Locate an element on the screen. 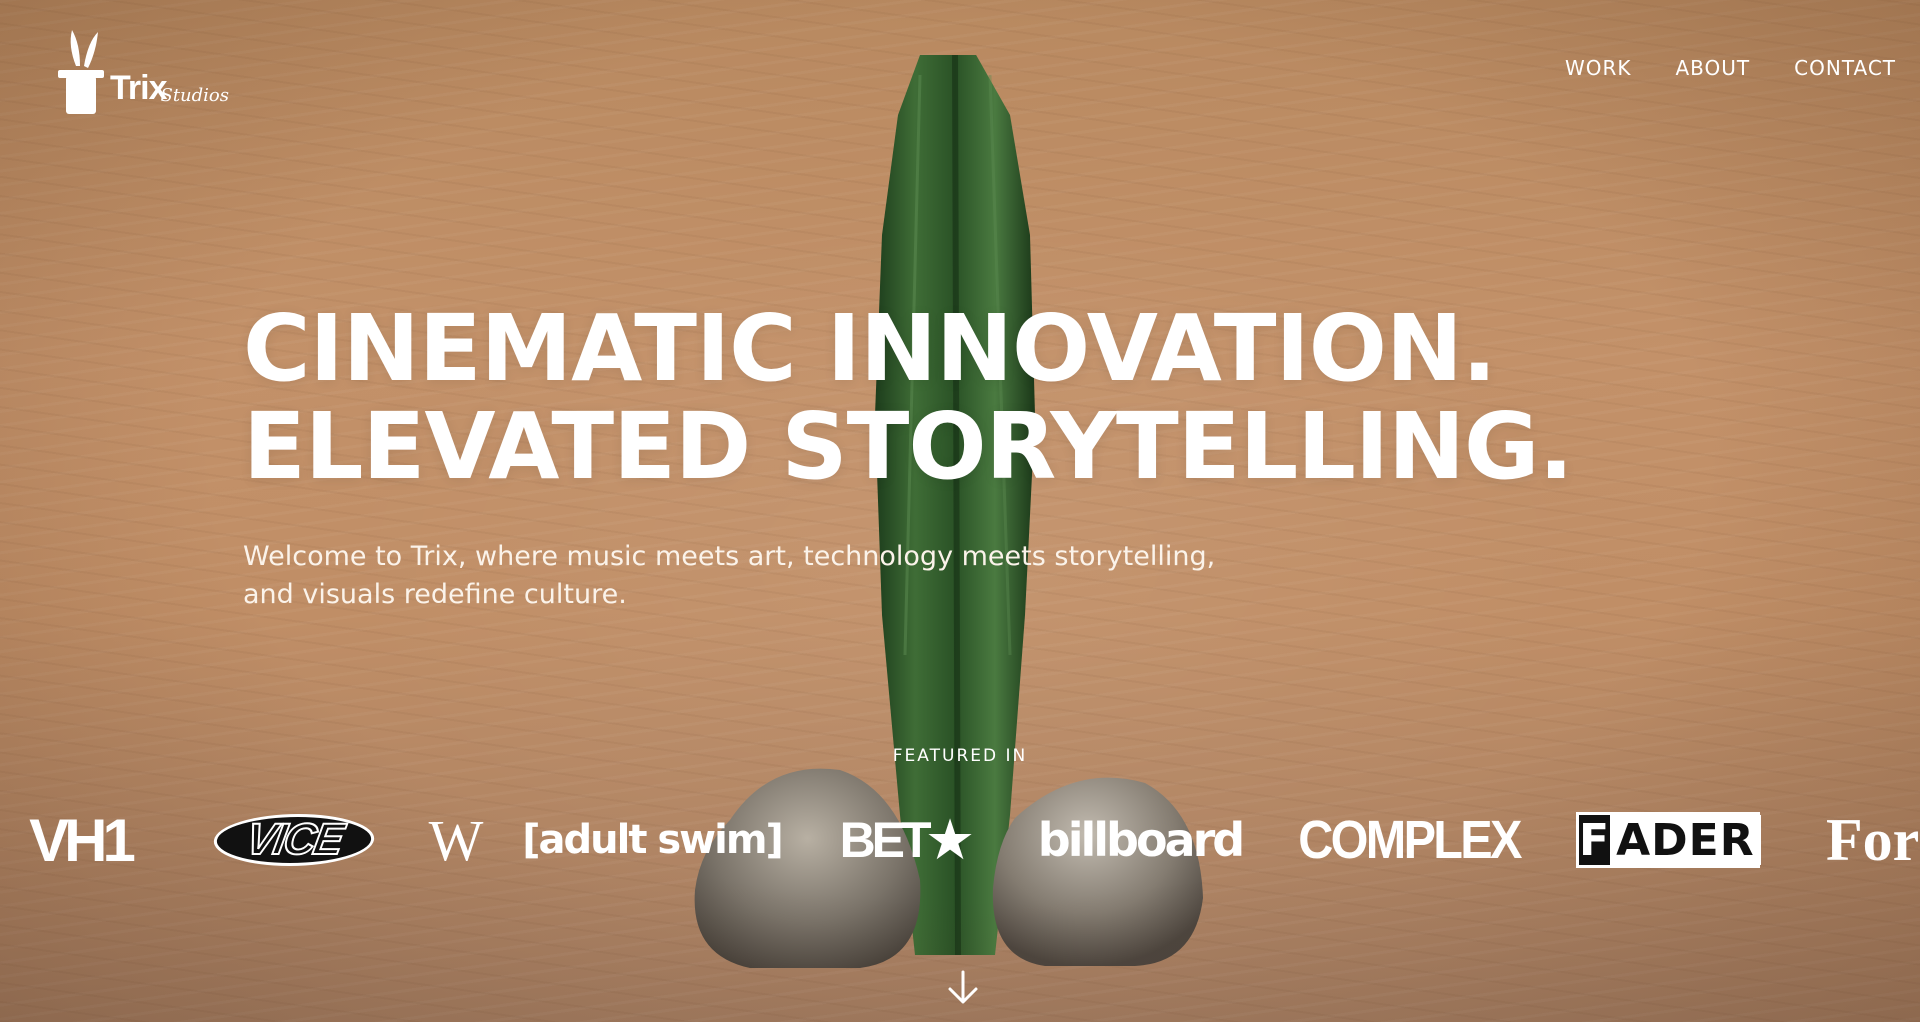  bet-logo: BET★ is located at coordinates (906, 840).